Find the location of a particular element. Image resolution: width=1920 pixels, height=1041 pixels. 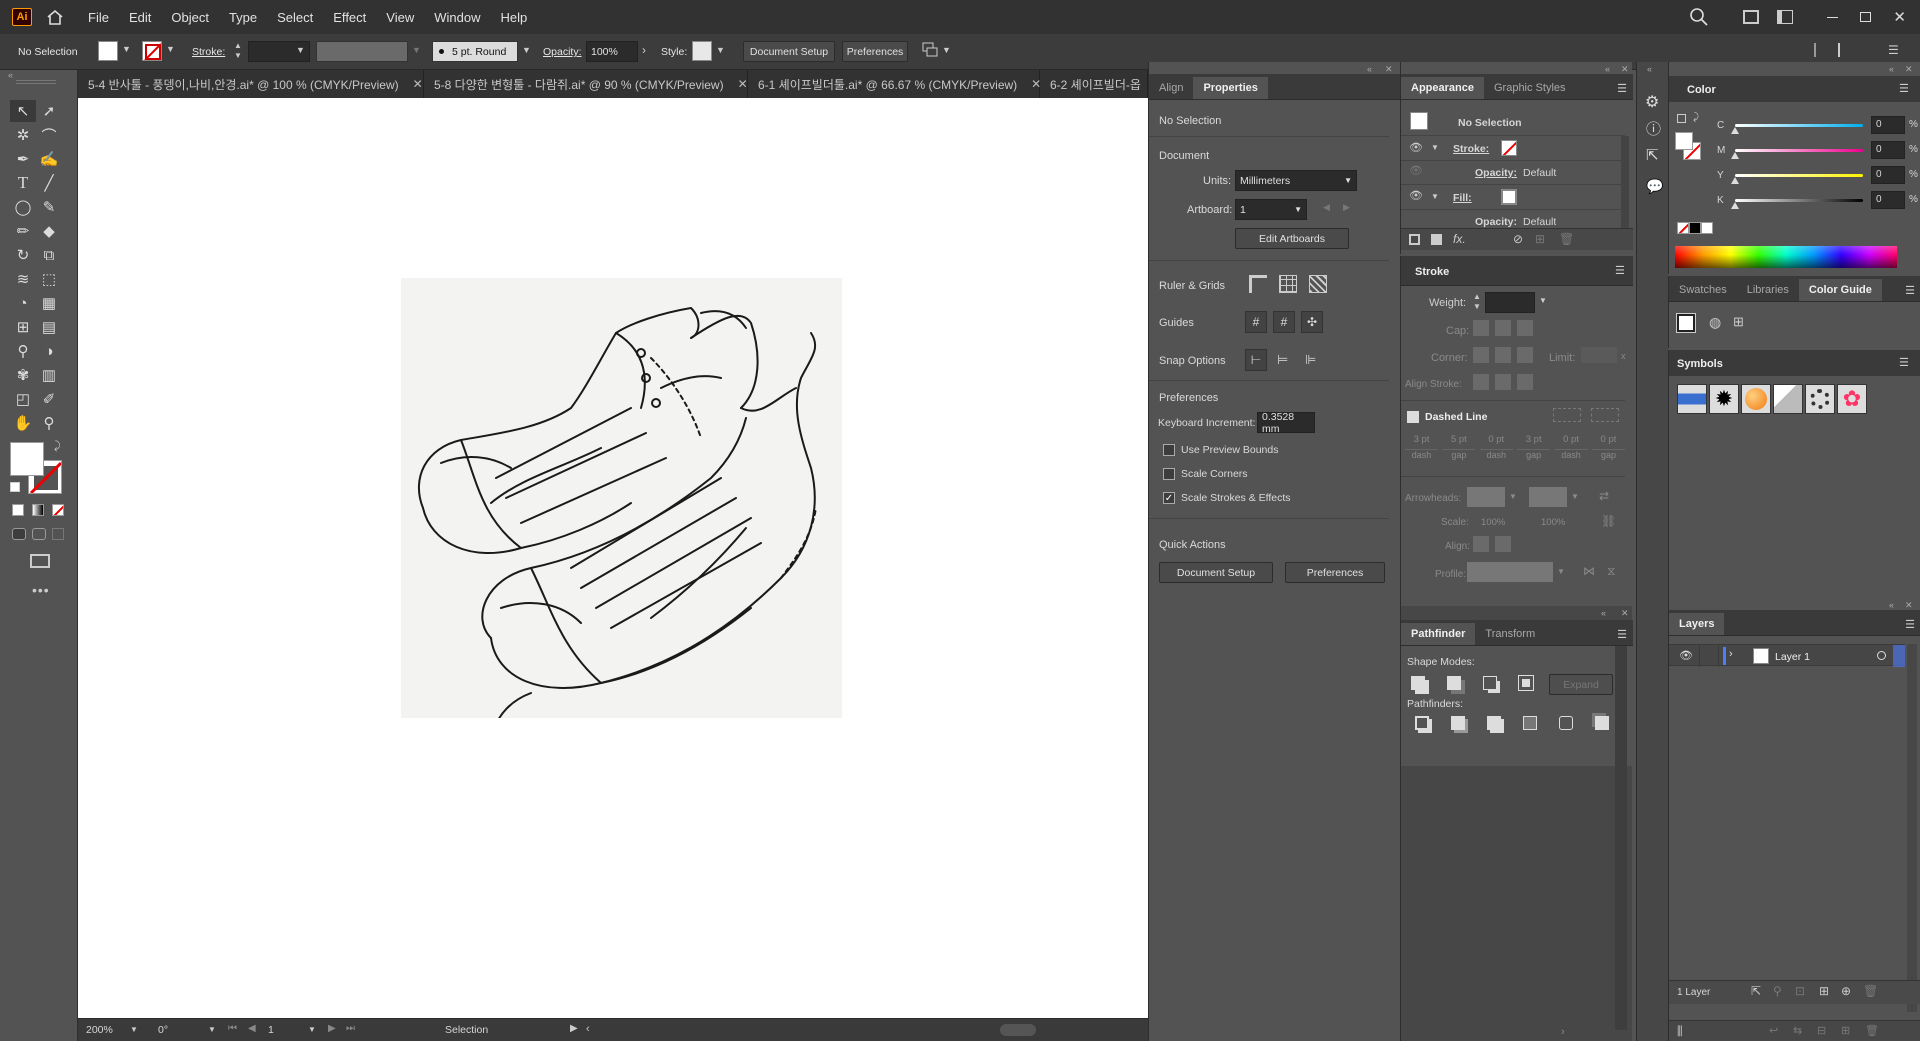

rotation-value: 0° is located at coordinates (163, 1030).